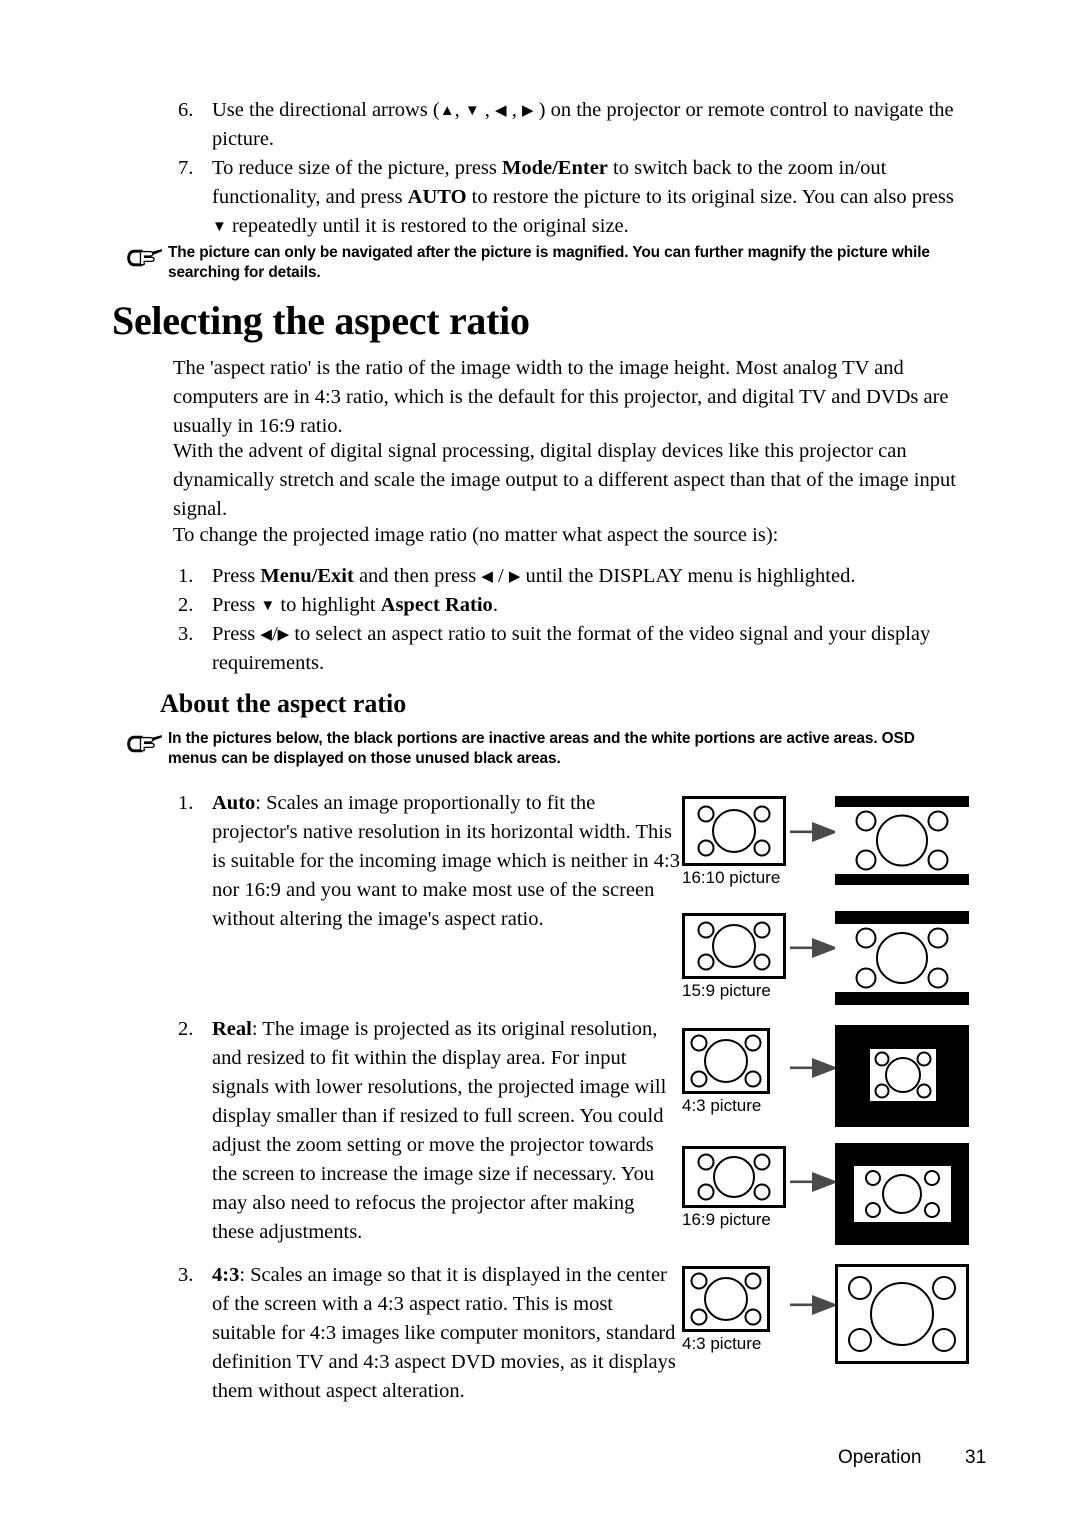 The height and width of the screenshot is (1529, 1080). I want to click on footer-page-number: 31, so click(976, 1457).